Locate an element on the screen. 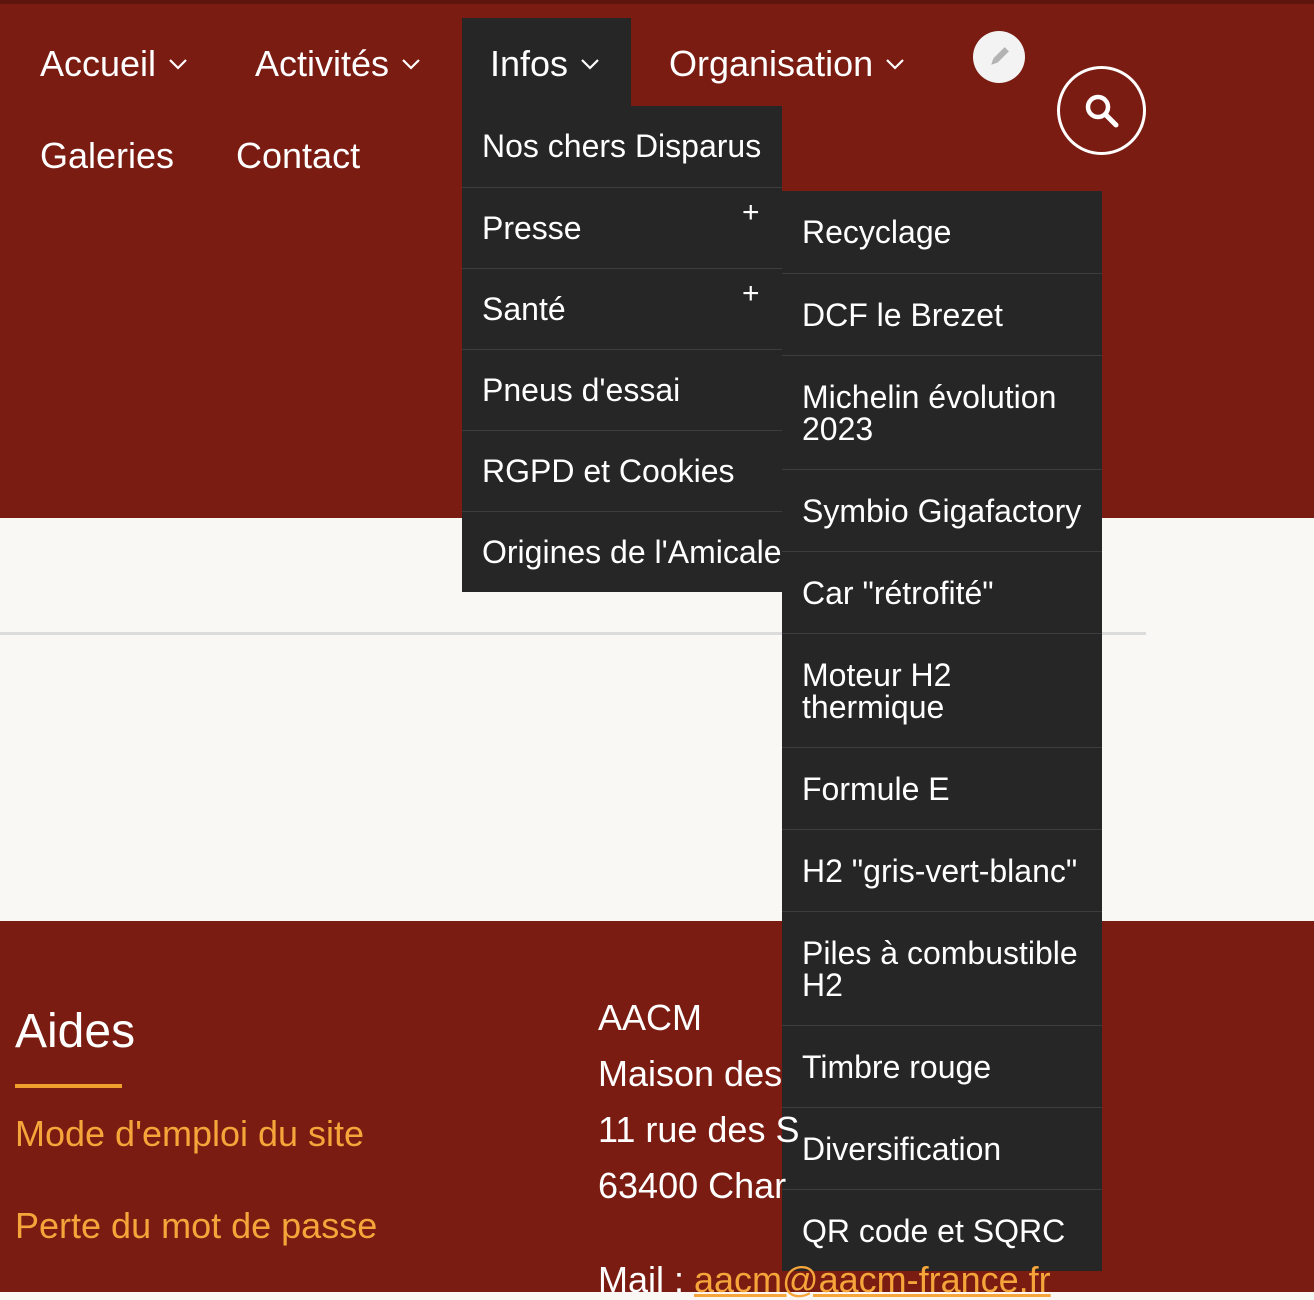 Image resolution: width=1314 pixels, height=1300 pixels. submenu-item-label: Formule E is located at coordinates (876, 788).